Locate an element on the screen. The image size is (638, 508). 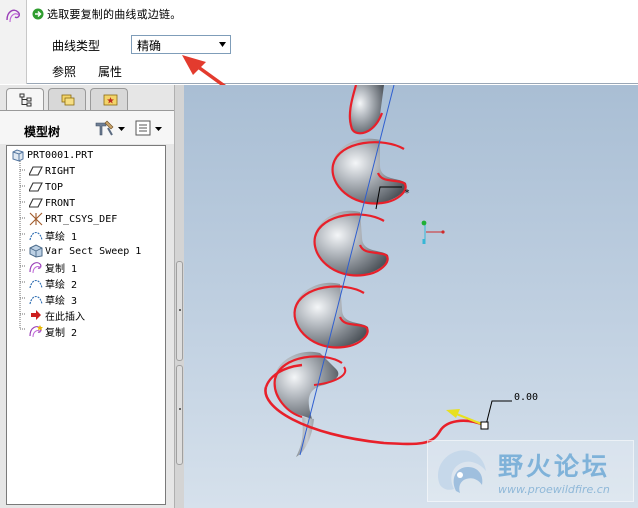
tab-model-tree is located at coordinates (25, 99).